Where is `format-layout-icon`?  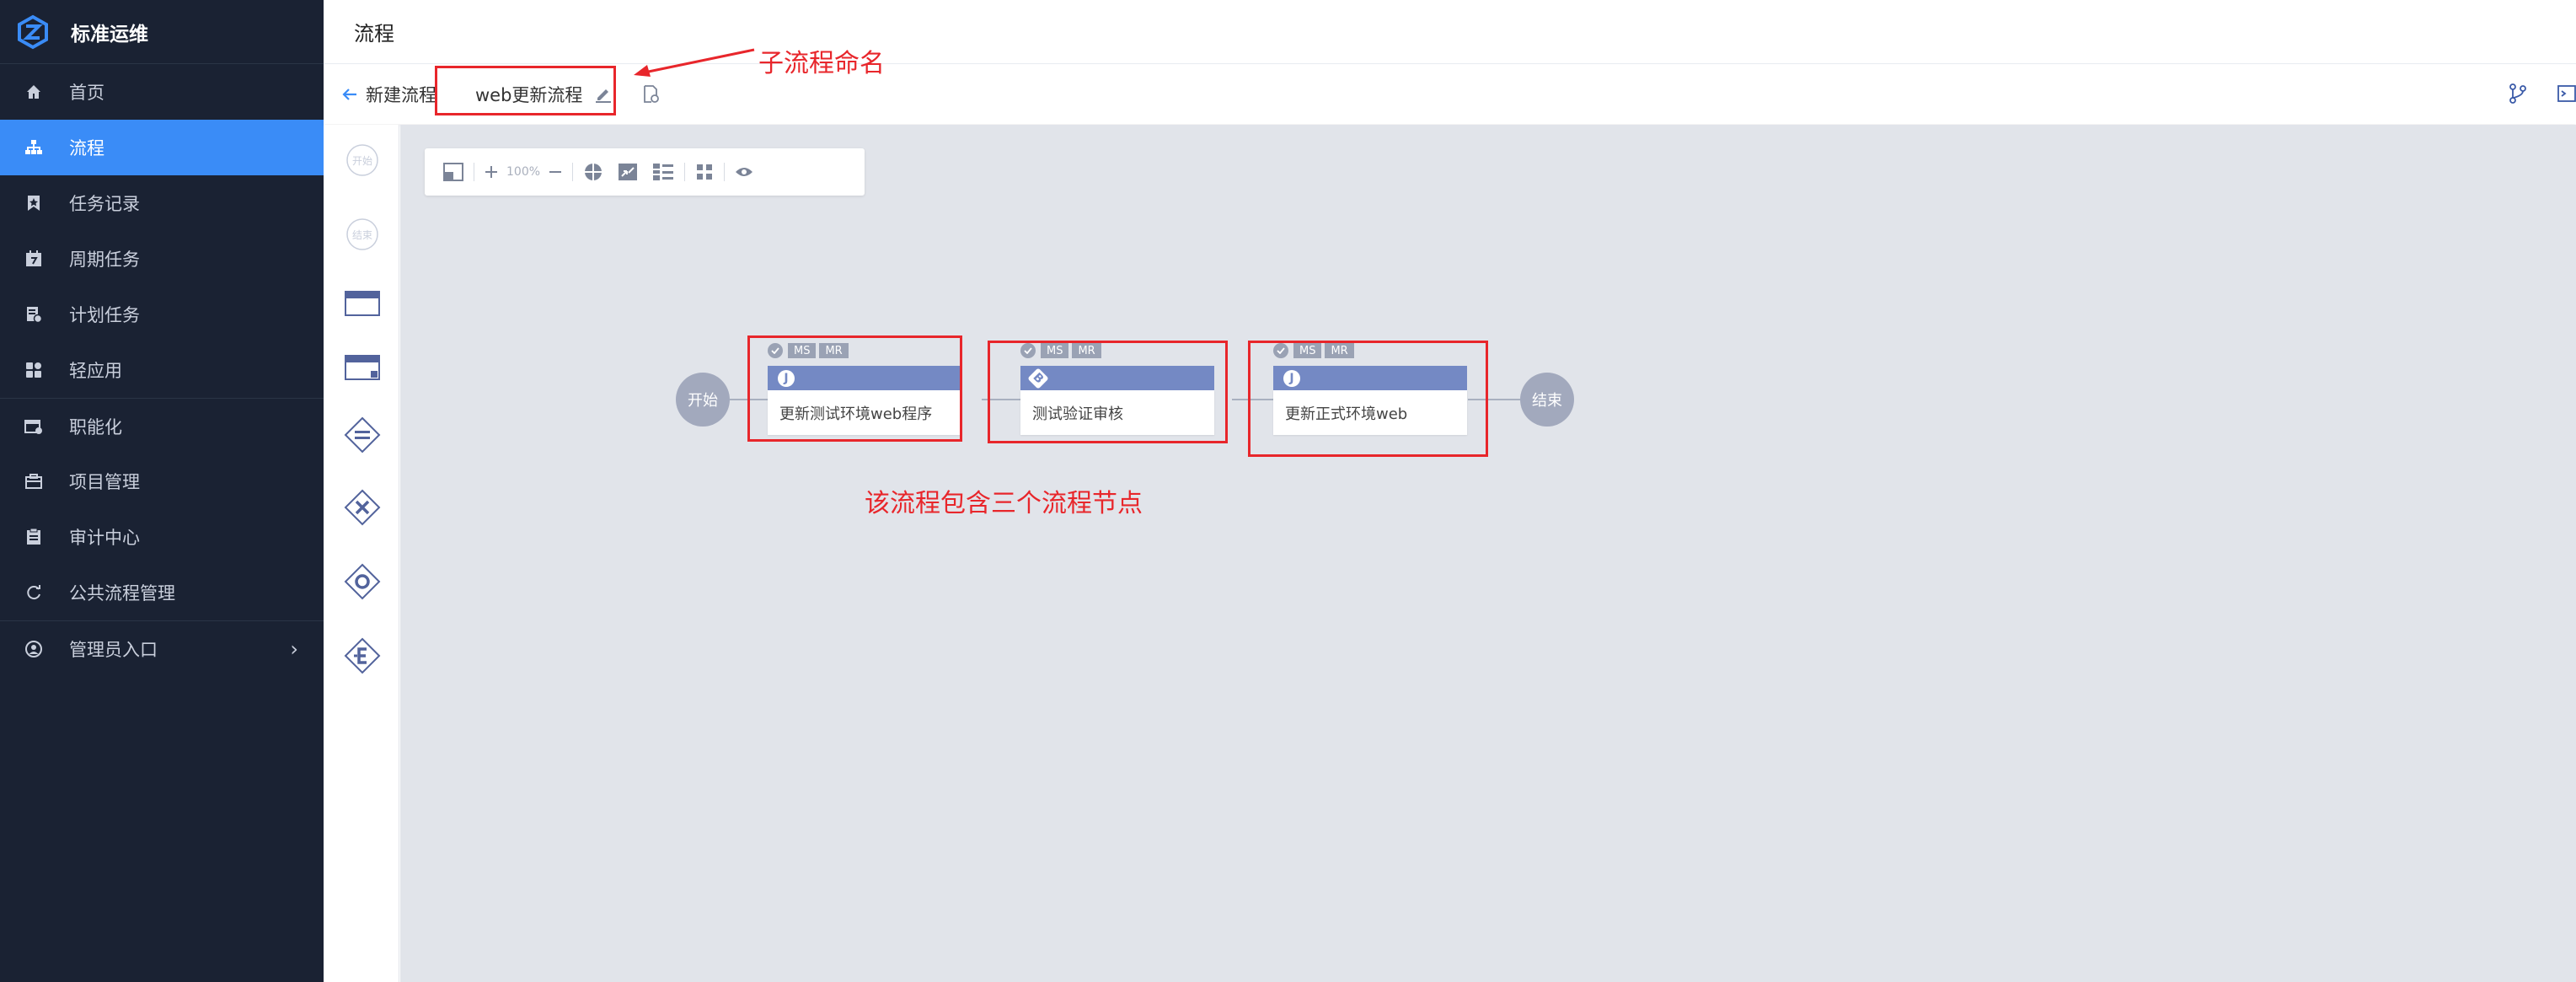
format-layout-icon is located at coordinates (663, 172).